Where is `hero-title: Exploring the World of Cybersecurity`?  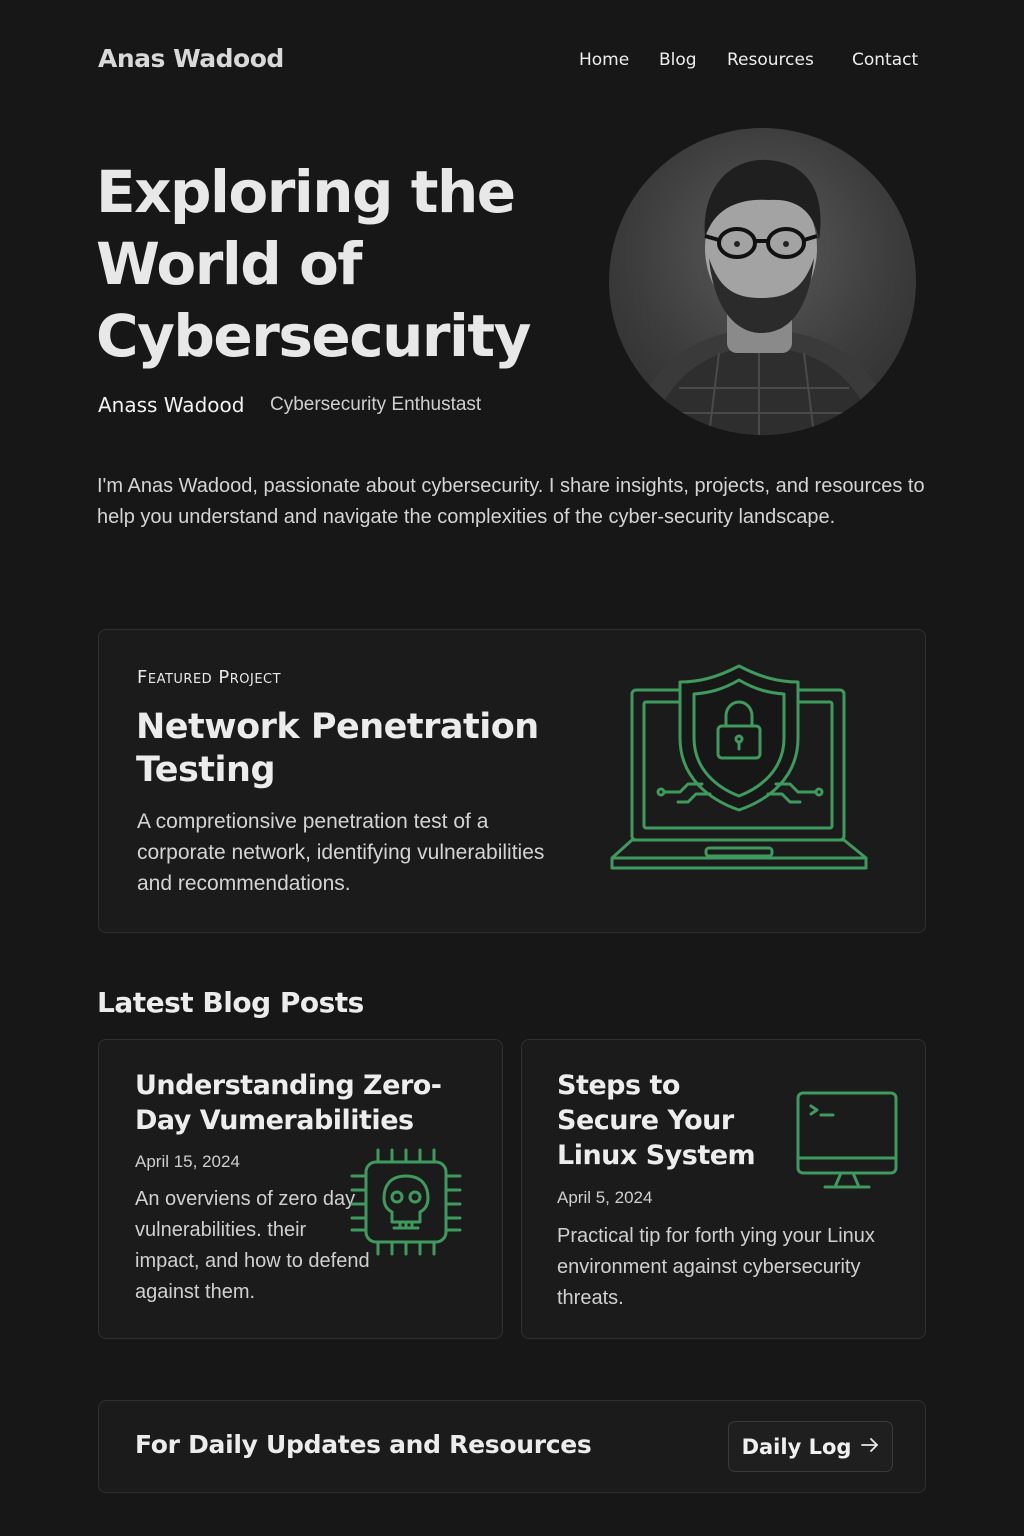 hero-title: Exploring the World of Cybersecurity is located at coordinates (331, 264).